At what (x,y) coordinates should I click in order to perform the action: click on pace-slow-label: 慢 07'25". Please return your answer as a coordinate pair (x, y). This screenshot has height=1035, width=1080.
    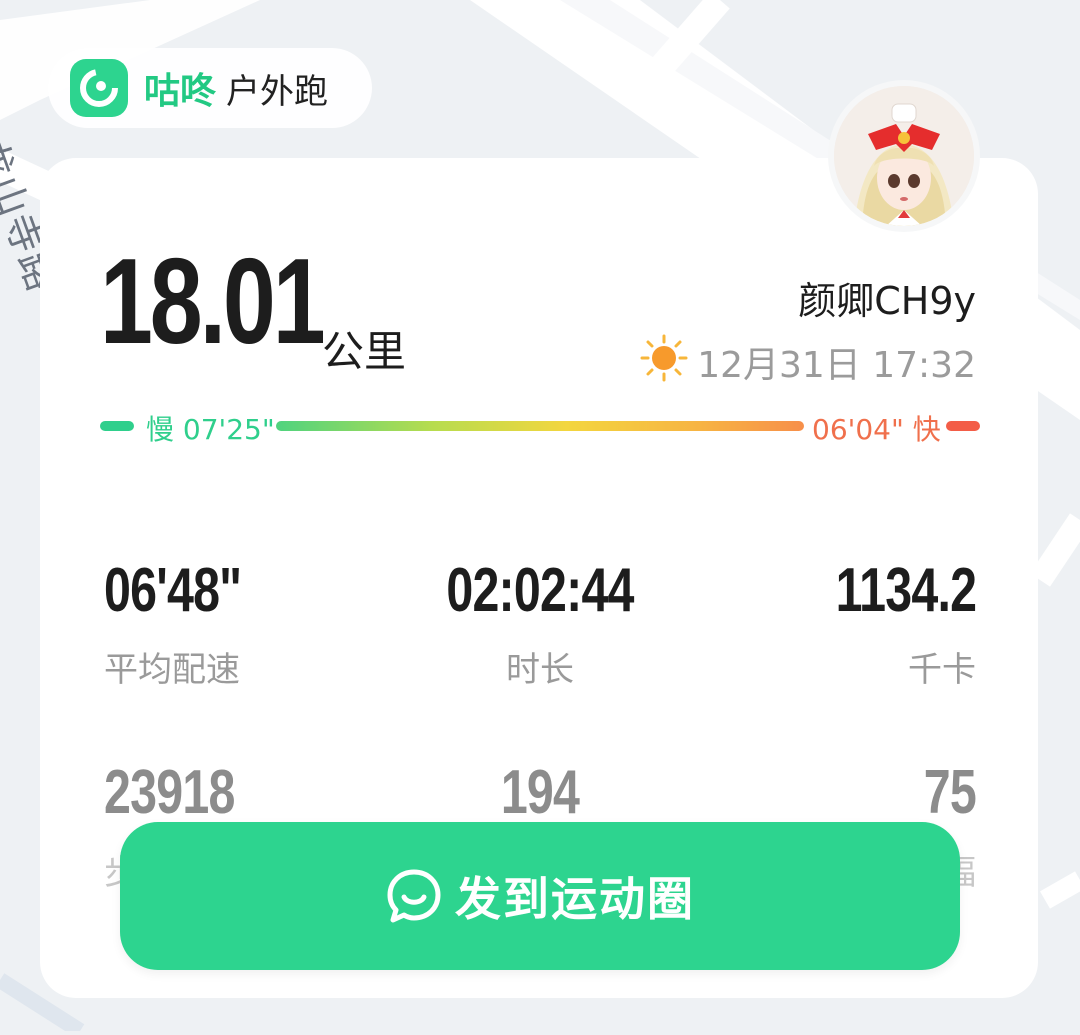
    Looking at the image, I should click on (210, 429).